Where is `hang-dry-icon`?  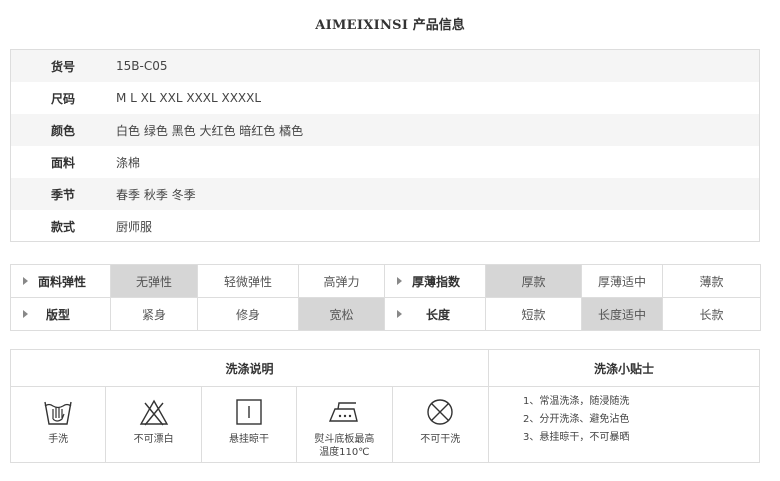
hang-dry-icon is located at coordinates (249, 412).